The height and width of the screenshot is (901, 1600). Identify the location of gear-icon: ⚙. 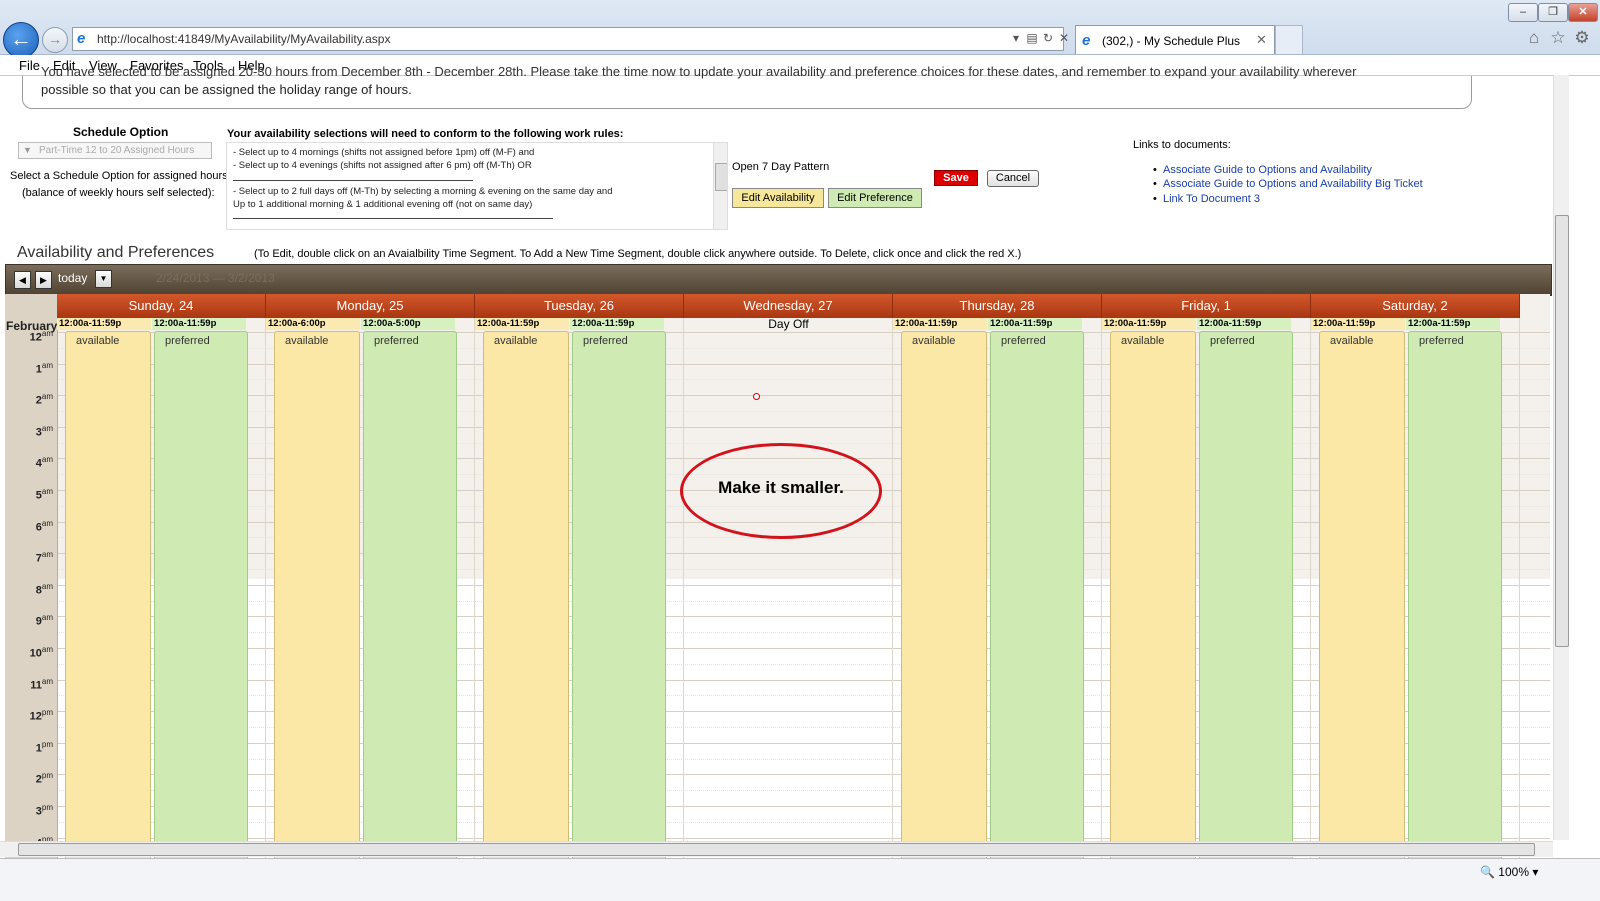
(1582, 38).